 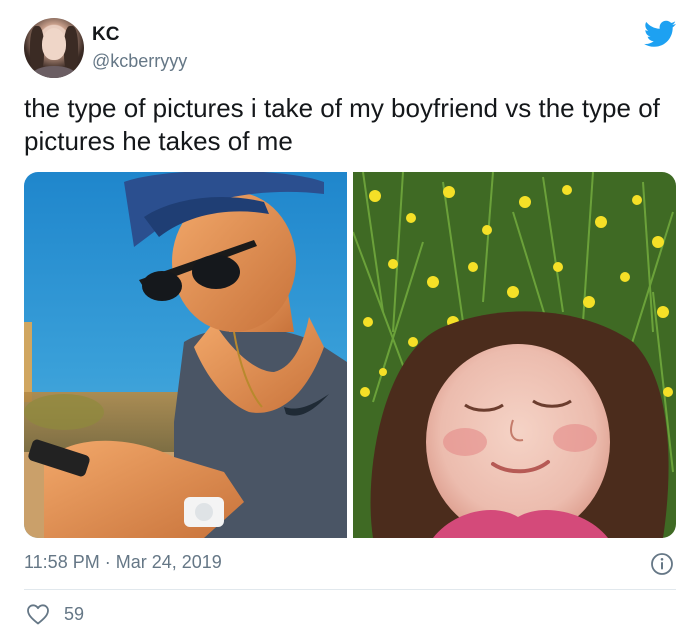 I want to click on avatar-shoulders, so click(x=54, y=72).